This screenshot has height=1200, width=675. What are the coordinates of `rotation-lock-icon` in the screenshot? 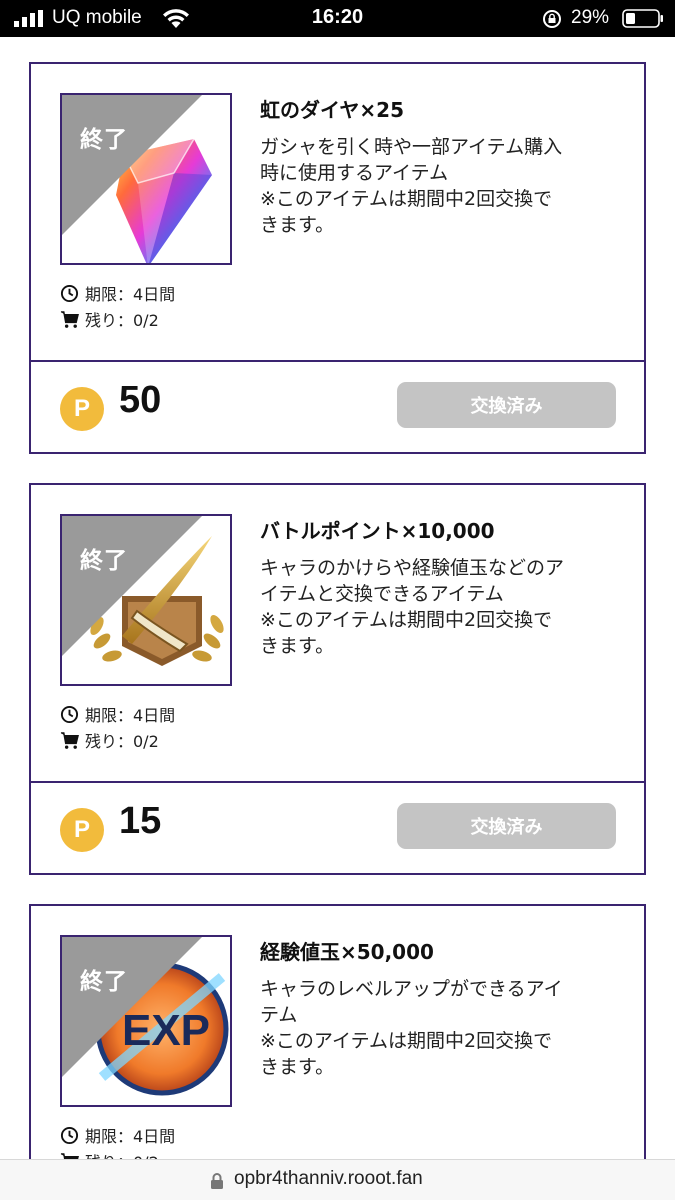 It's located at (552, 19).